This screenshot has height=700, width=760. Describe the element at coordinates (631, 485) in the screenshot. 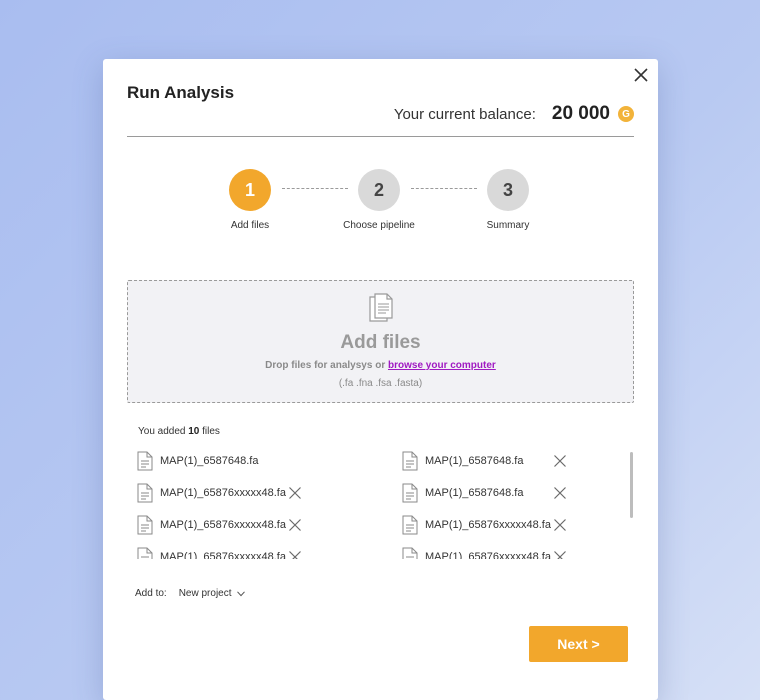

I see `file-list-scrollbar` at that location.